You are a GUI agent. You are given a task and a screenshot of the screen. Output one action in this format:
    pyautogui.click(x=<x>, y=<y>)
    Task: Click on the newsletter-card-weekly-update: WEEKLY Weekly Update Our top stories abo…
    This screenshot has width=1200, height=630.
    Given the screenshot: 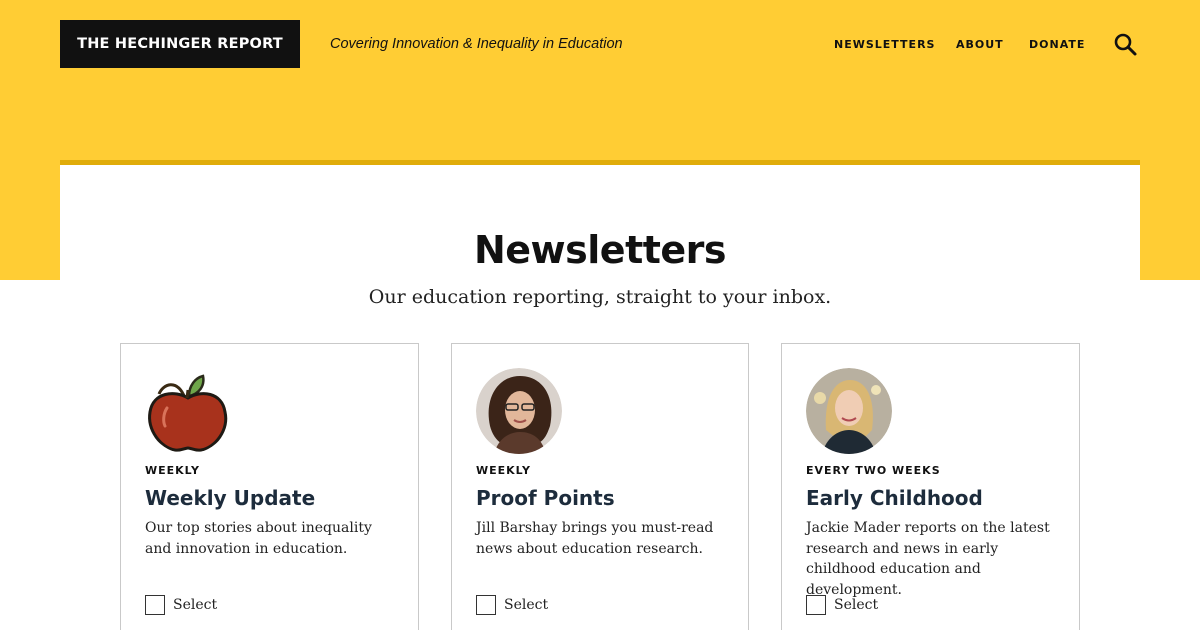 What is the action you would take?
    pyautogui.click(x=269, y=486)
    